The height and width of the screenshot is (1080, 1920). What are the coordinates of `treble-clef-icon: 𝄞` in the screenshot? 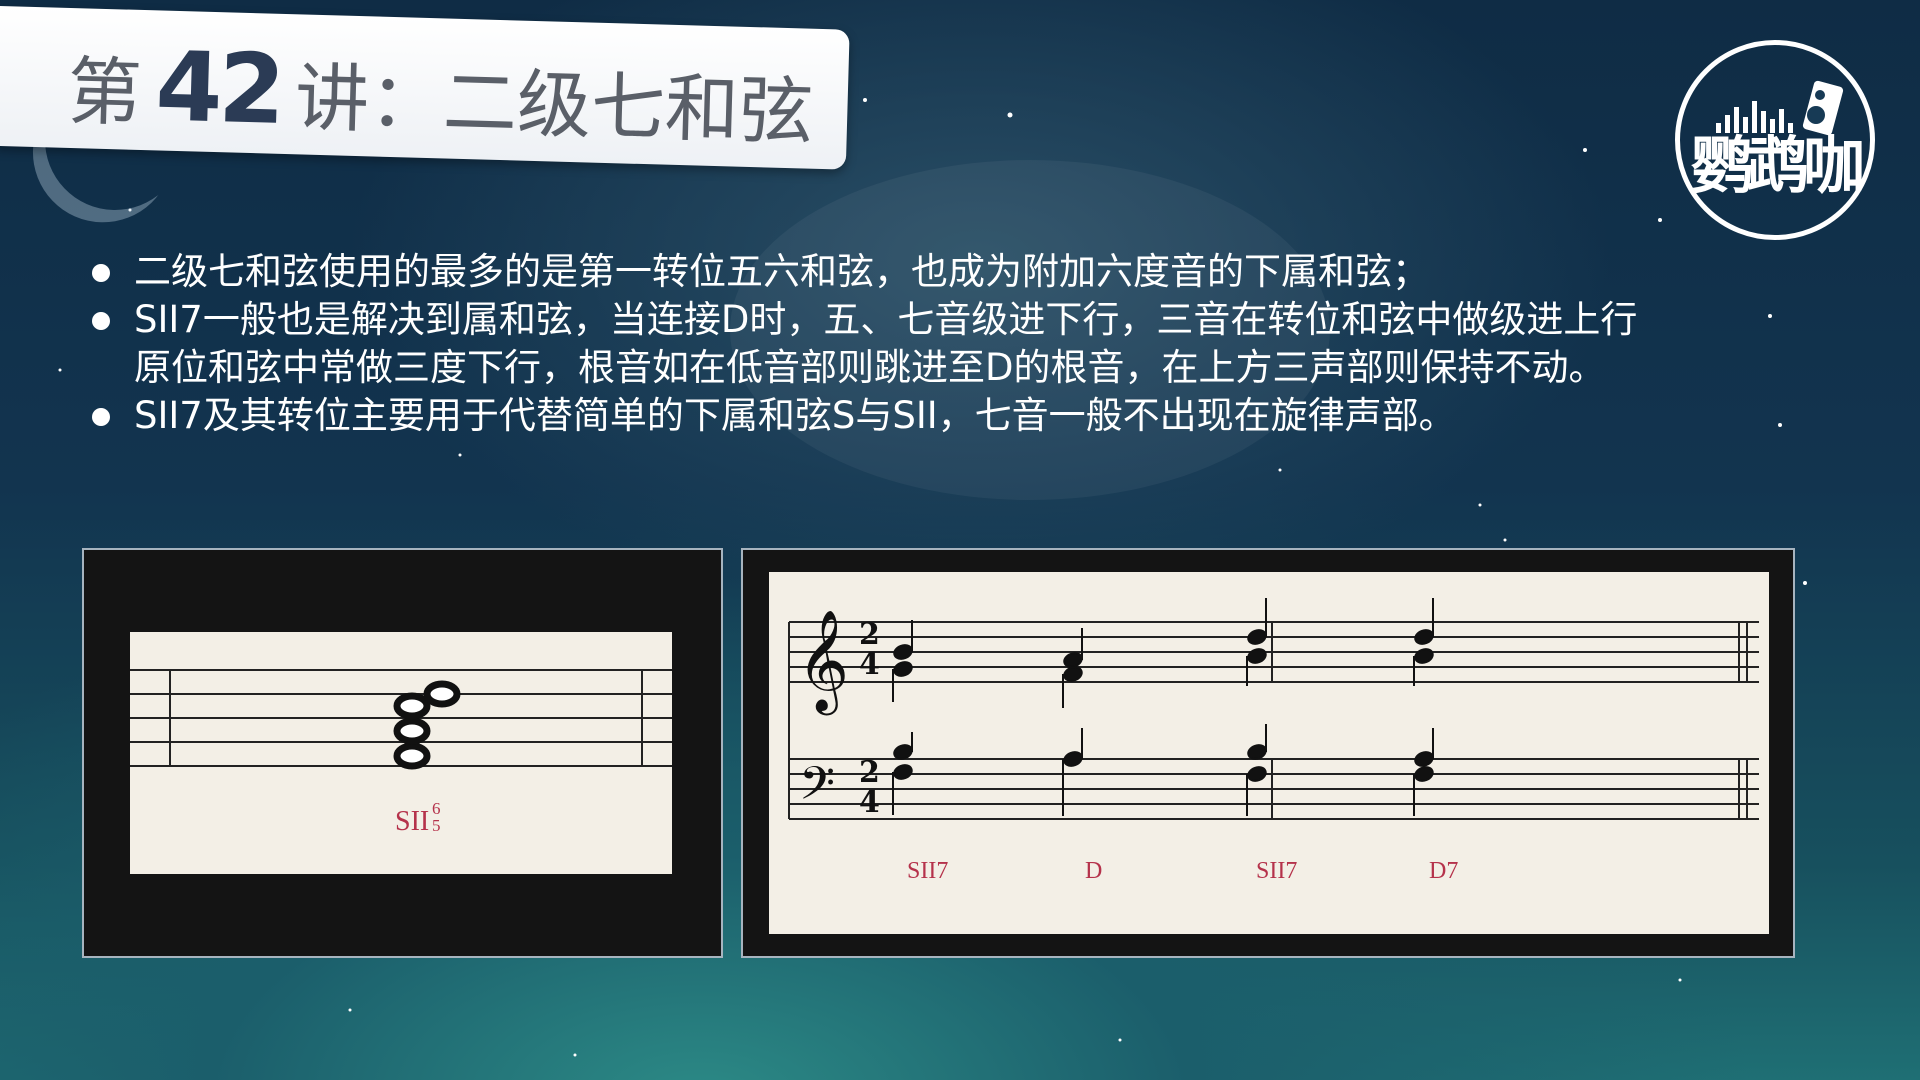 It's located at (823, 662).